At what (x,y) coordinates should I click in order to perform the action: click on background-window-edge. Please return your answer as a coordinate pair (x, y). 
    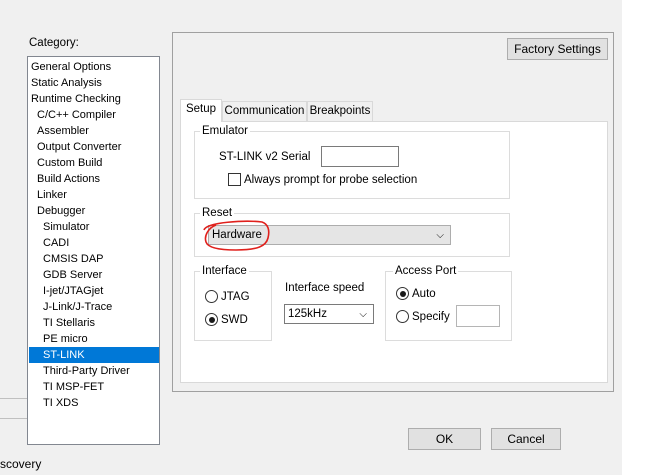
    Looking at the image, I should click on (635, 237).